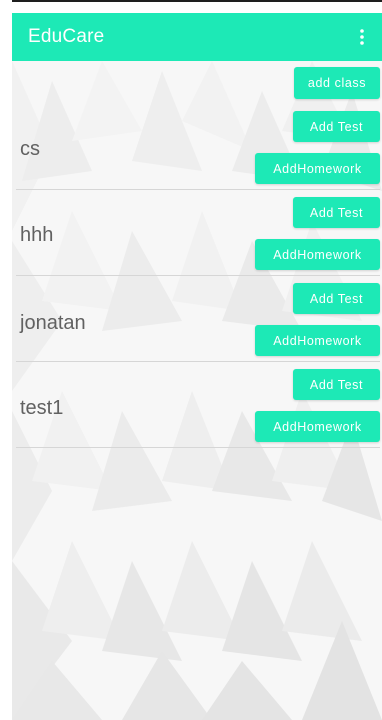 The height and width of the screenshot is (720, 382). Describe the element at coordinates (337, 83) in the screenshot. I see `add-class-button: add class` at that location.